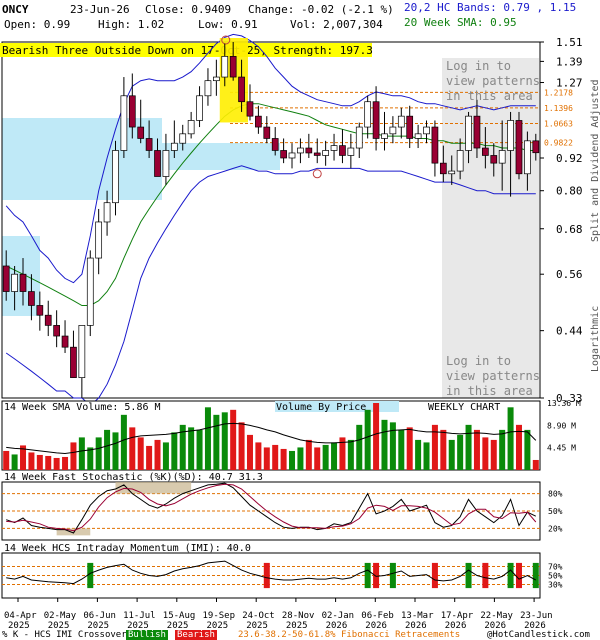 The width and height of the screenshot is (600, 640). I want to click on copyright: @HotCandlestick.com, so click(538, 635).